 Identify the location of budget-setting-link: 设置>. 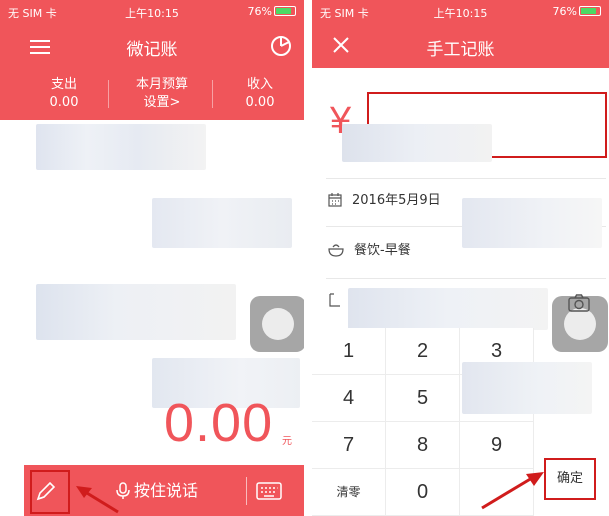
(162, 103).